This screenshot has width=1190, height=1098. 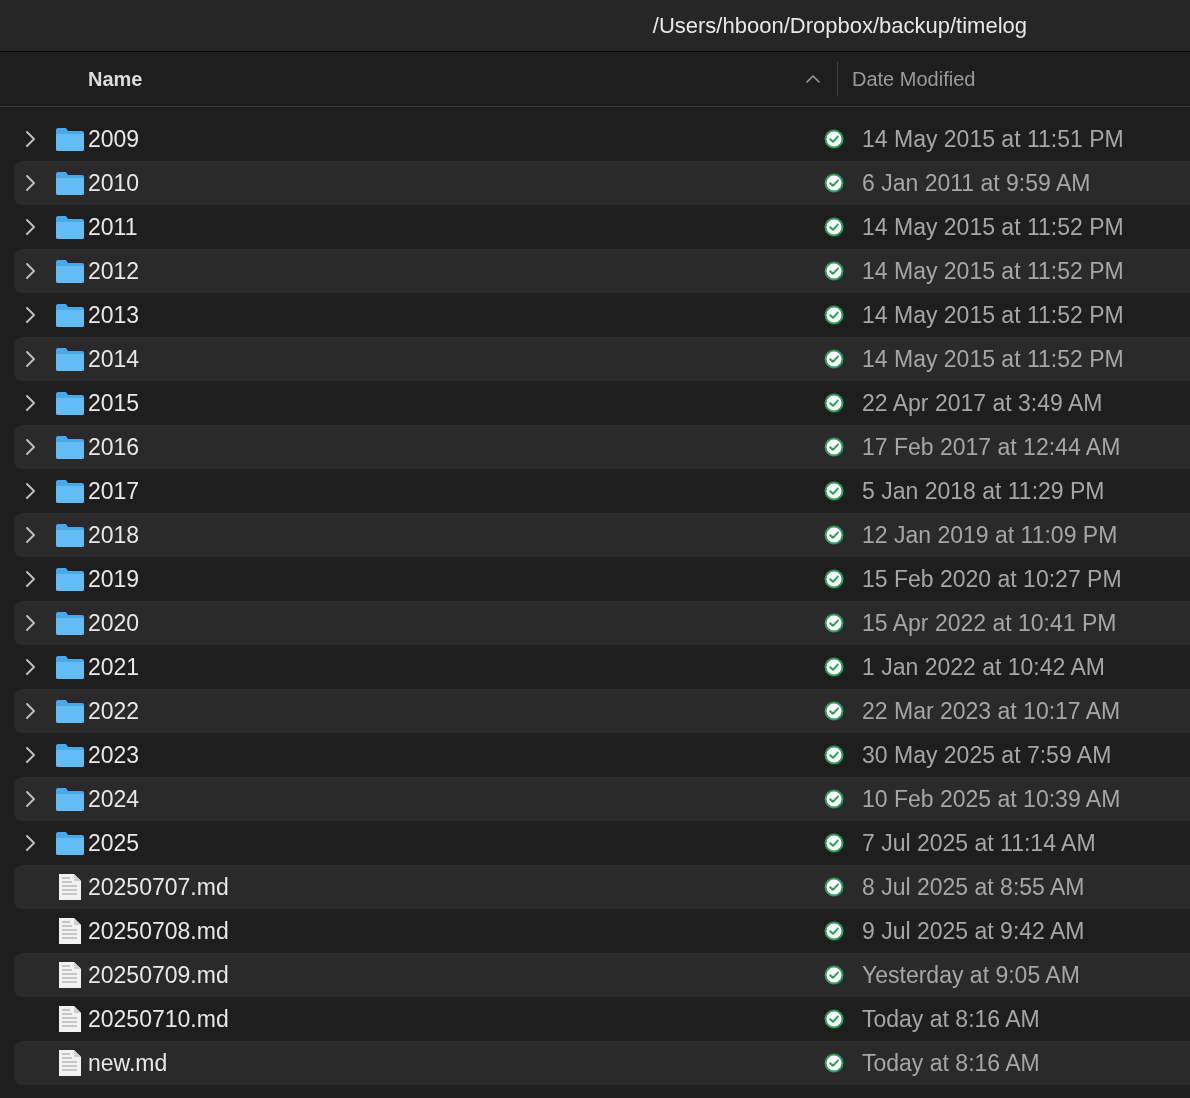 What do you see at coordinates (602, 271) in the screenshot?
I see `file-row: 2012 14 May 2015 at 11:52 PM` at bounding box center [602, 271].